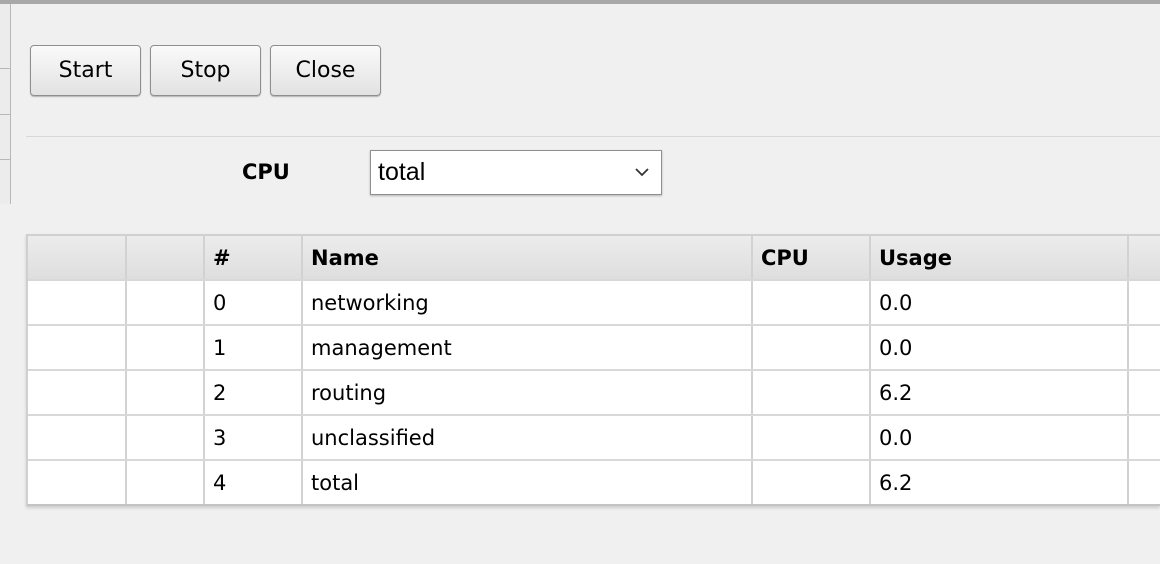 Image resolution: width=1160 pixels, height=564 pixels. I want to click on column-header-index: #, so click(253, 258).